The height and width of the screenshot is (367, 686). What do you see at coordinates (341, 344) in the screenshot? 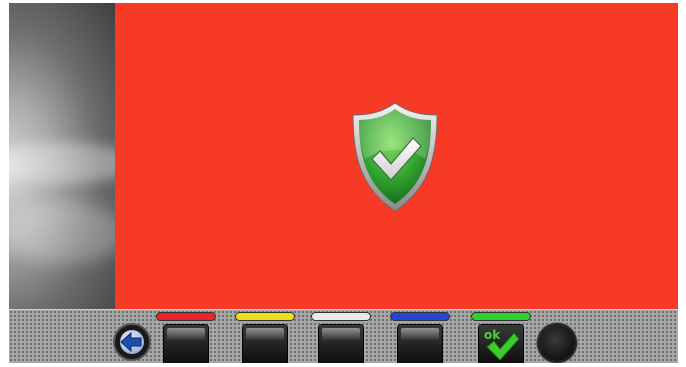
I see `white-function-key` at bounding box center [341, 344].